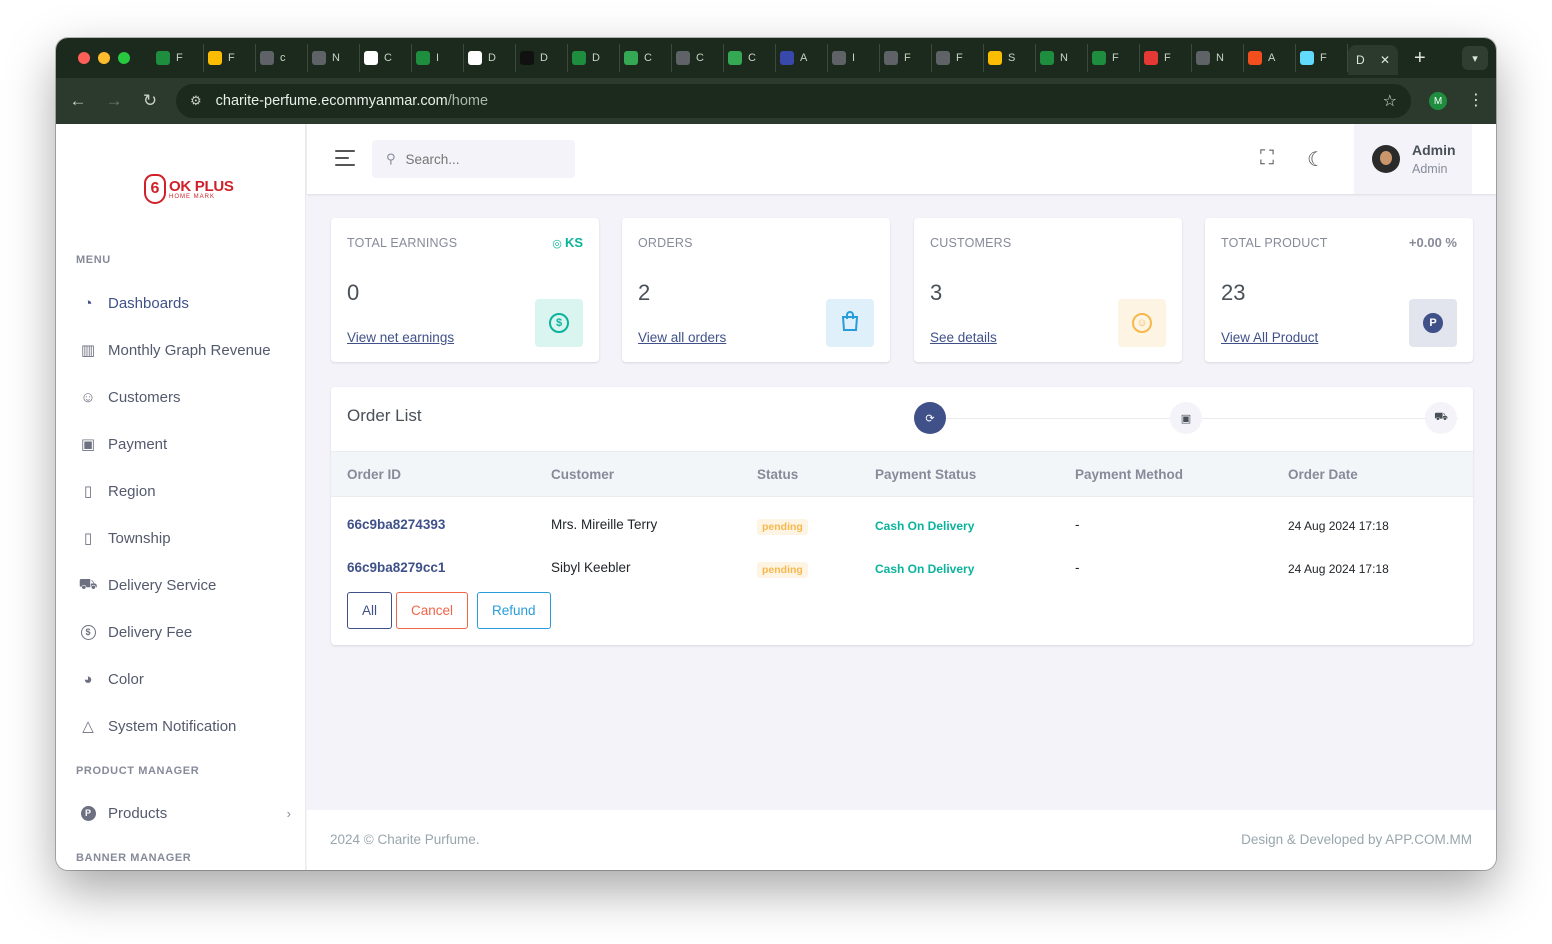 Image resolution: width=1552 pixels, height=944 pixels. I want to click on order-date: 24 Aug 2024 17:18, so click(1338, 569).